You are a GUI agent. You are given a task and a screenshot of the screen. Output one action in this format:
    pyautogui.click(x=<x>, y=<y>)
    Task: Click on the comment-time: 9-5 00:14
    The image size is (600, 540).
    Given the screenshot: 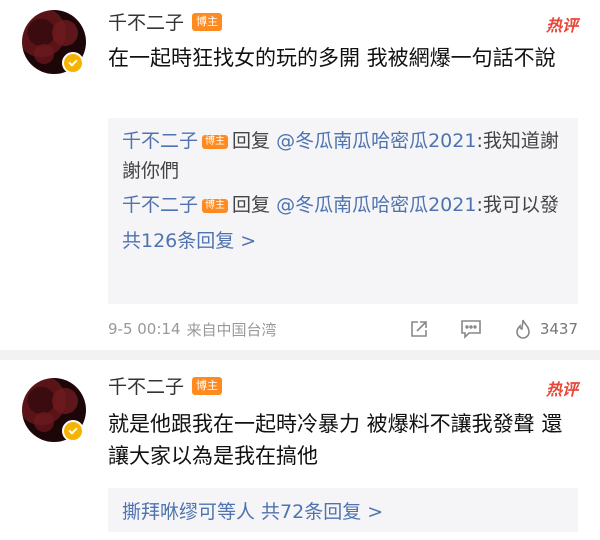 What is the action you would take?
    pyautogui.click(x=144, y=329)
    